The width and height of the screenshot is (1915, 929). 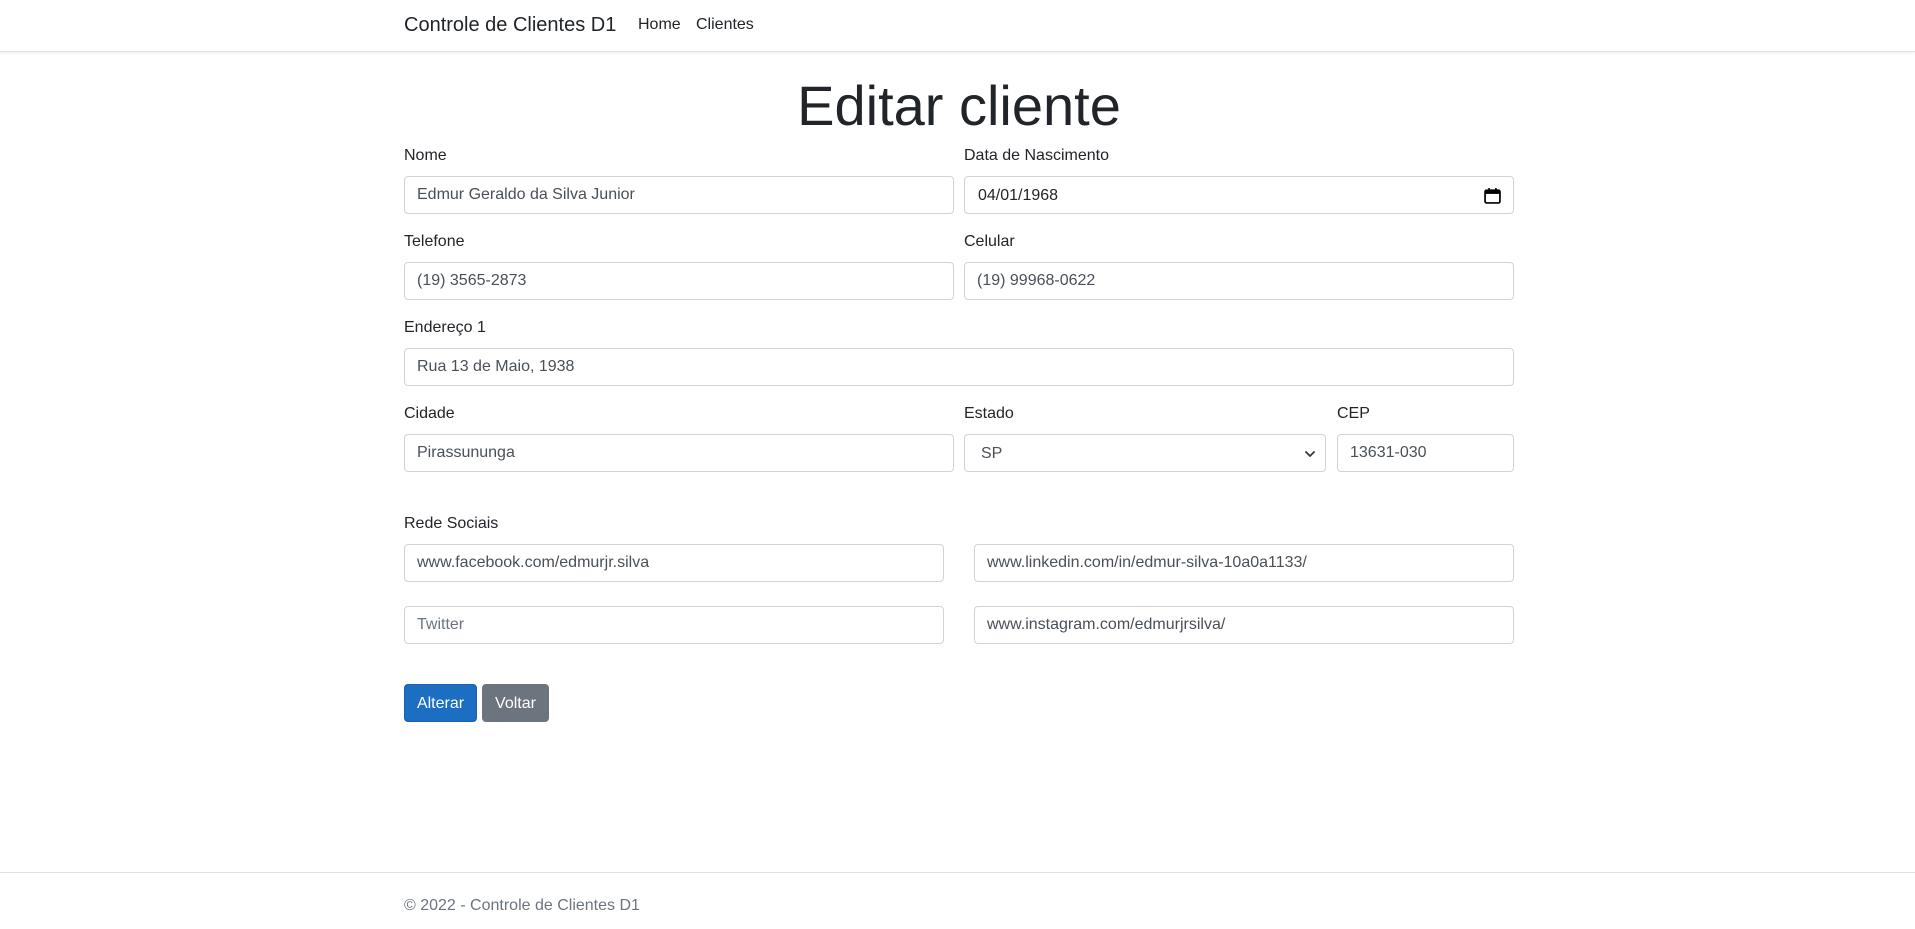 I want to click on chevron-down-icon, so click(x=1310, y=454).